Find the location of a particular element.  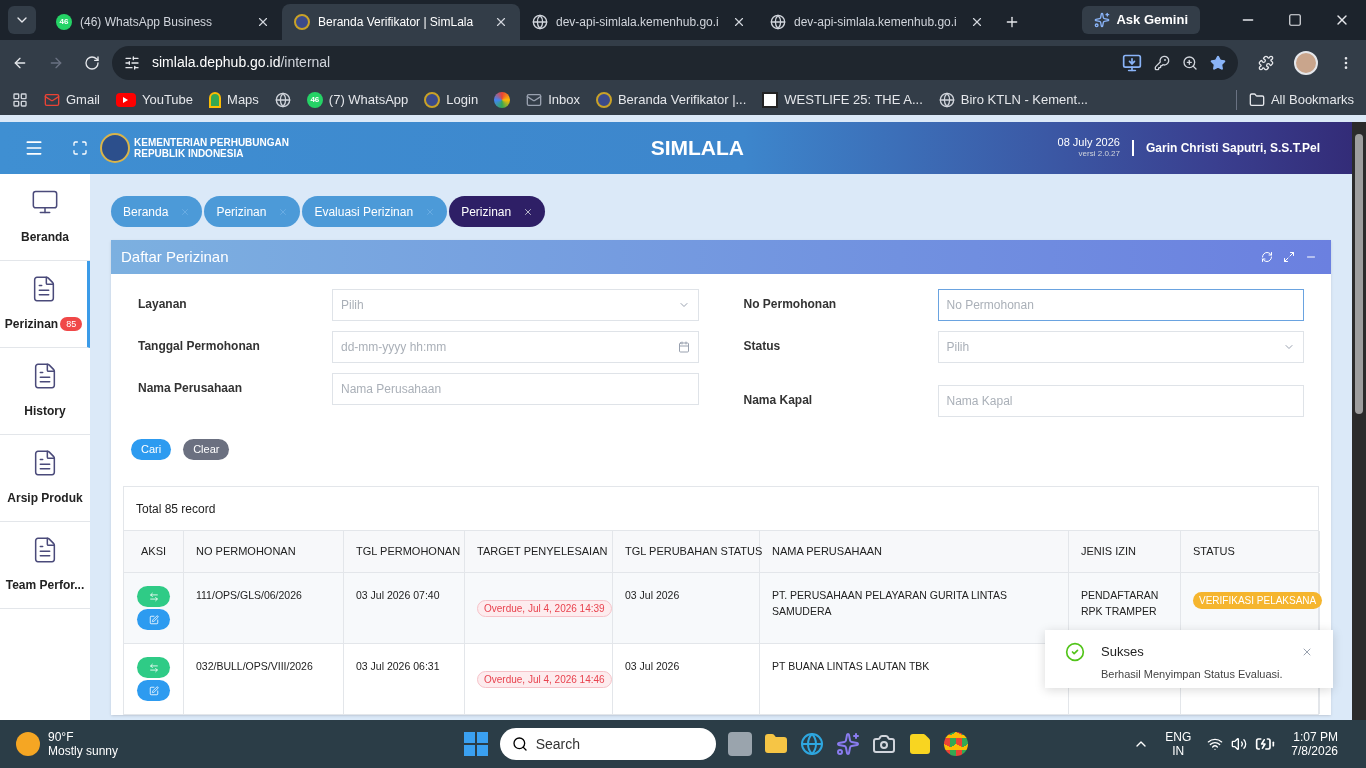

field-label: Nama Perusahaan is located at coordinates (191, 388).